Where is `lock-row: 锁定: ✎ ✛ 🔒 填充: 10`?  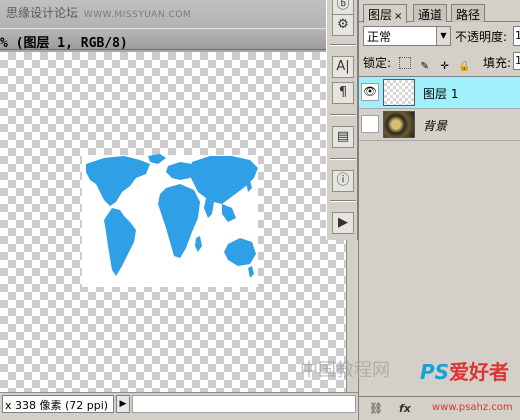 lock-row: 锁定: ✎ ✛ 🔒 填充: 10 is located at coordinates (441, 62).